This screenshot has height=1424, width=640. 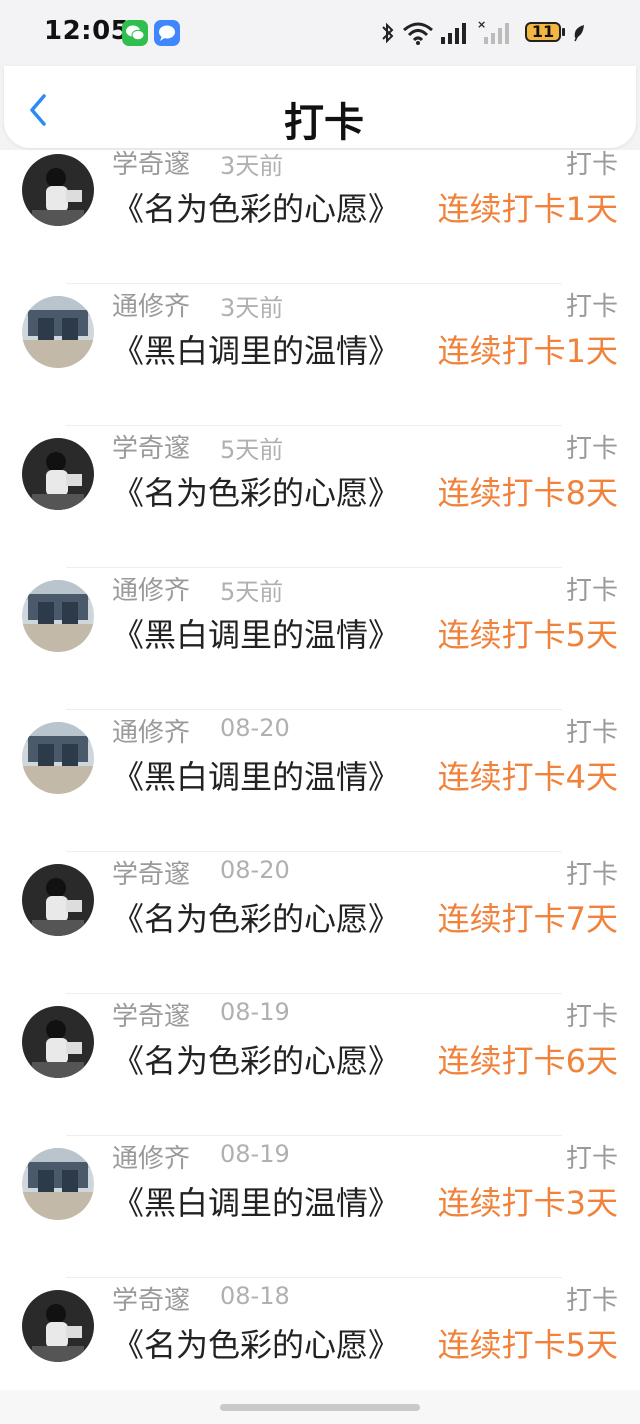 What do you see at coordinates (418, 33) in the screenshot?
I see `wifi-icon` at bounding box center [418, 33].